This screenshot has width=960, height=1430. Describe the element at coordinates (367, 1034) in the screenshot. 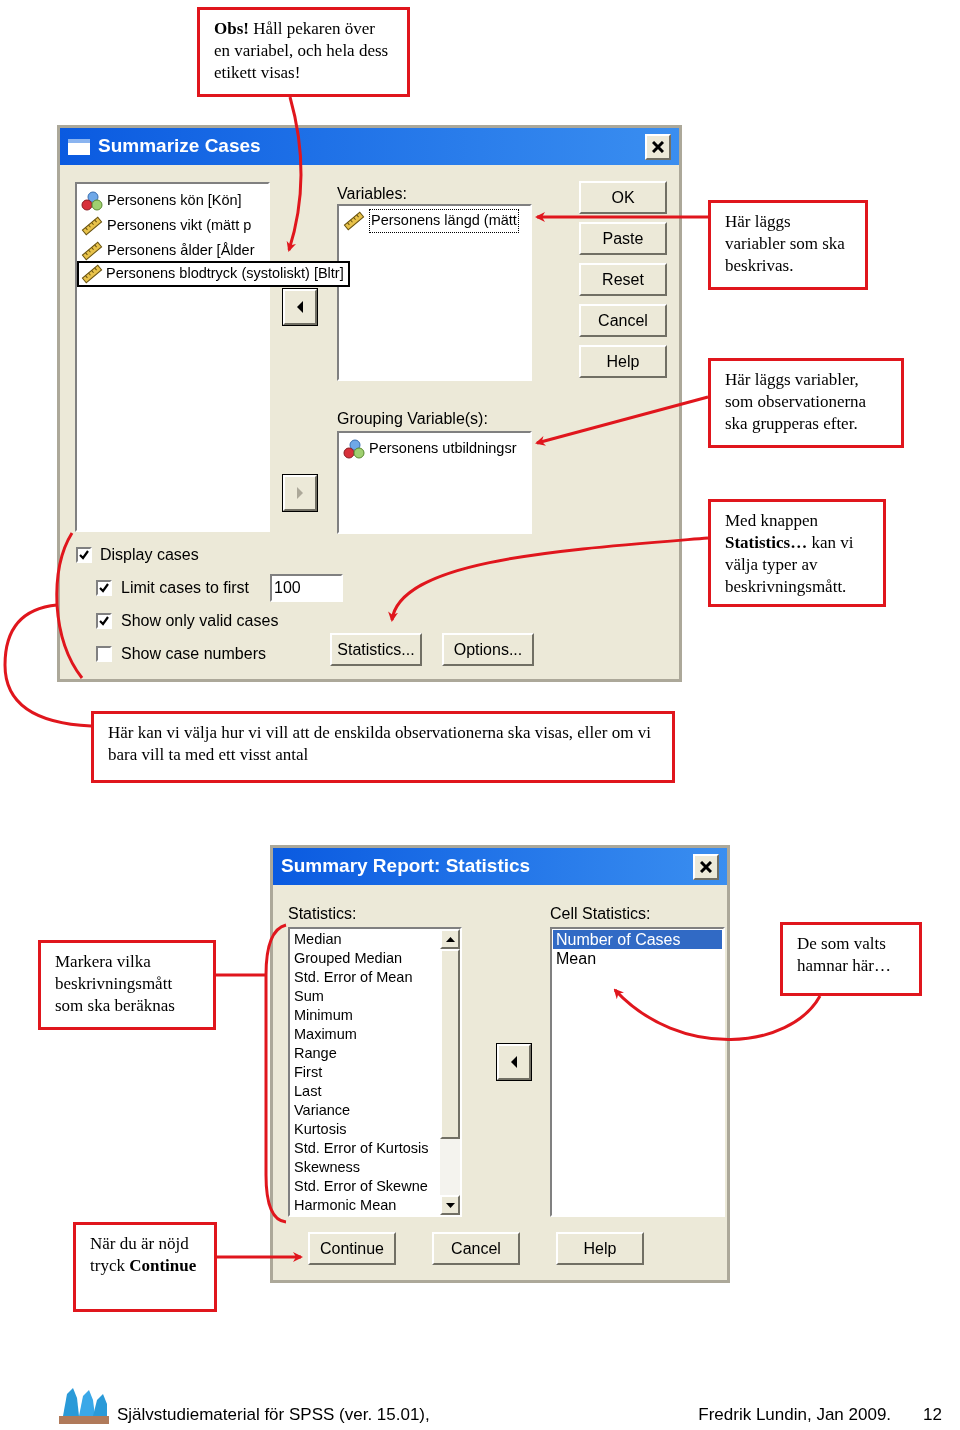

I see `list-item: Maximum` at that location.